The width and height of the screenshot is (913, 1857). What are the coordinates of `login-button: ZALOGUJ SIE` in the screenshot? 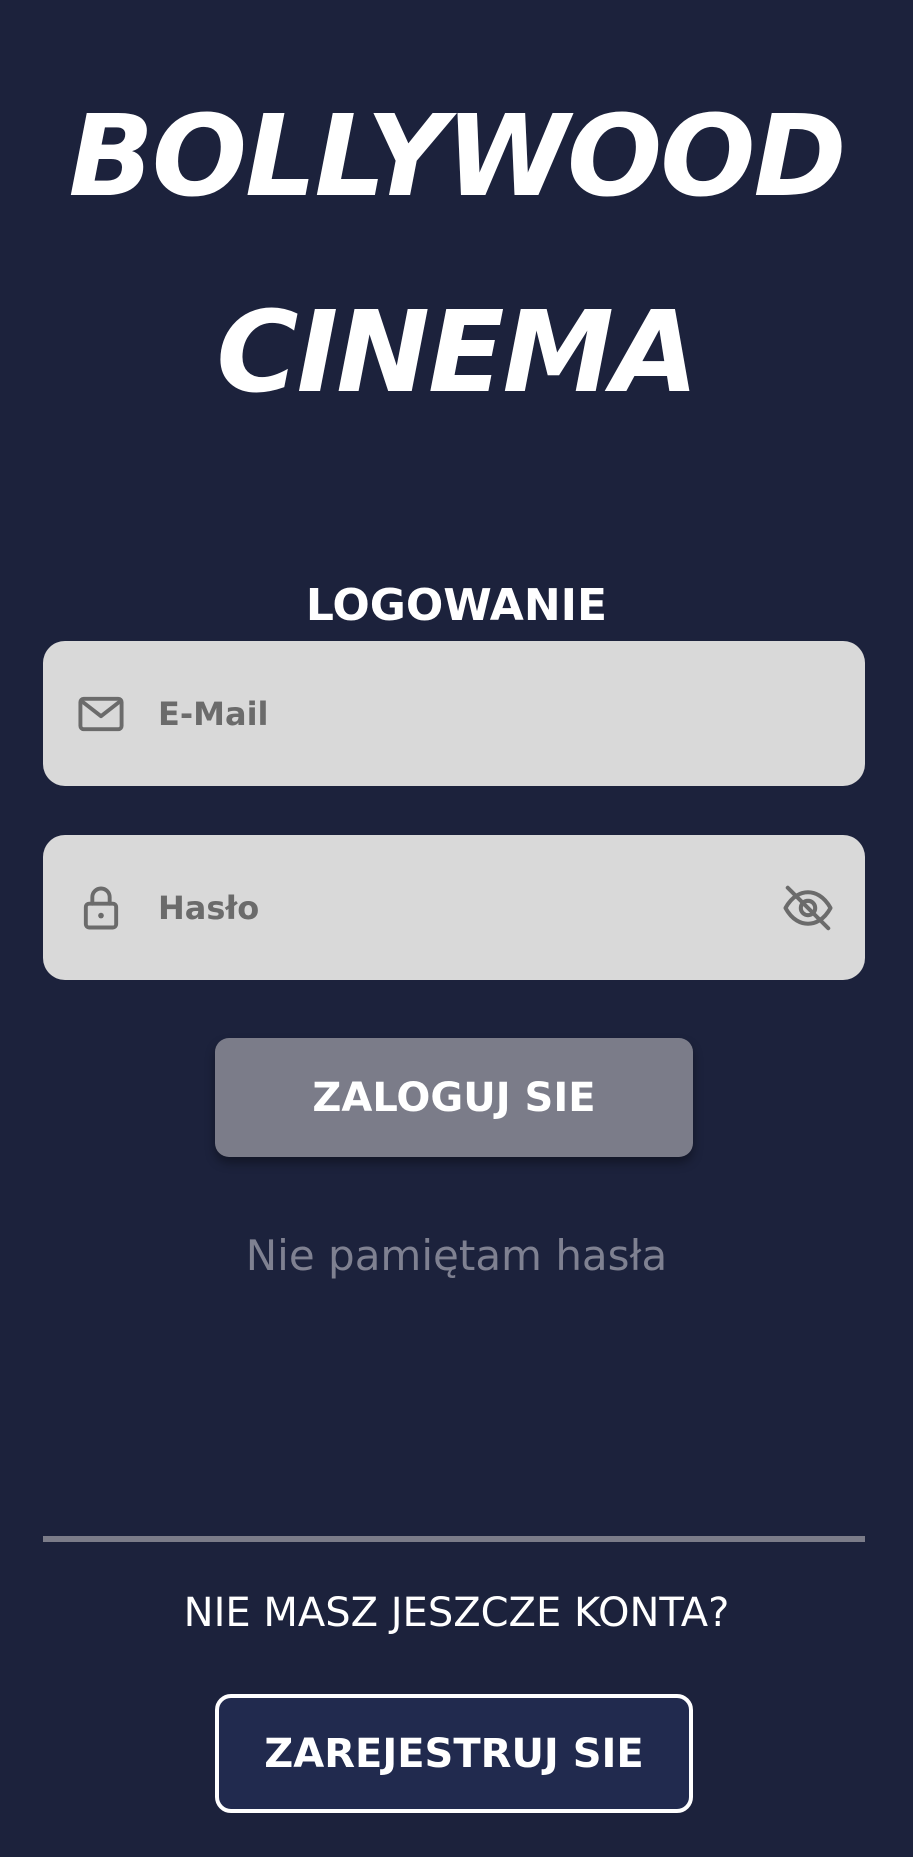 It's located at (454, 1097).